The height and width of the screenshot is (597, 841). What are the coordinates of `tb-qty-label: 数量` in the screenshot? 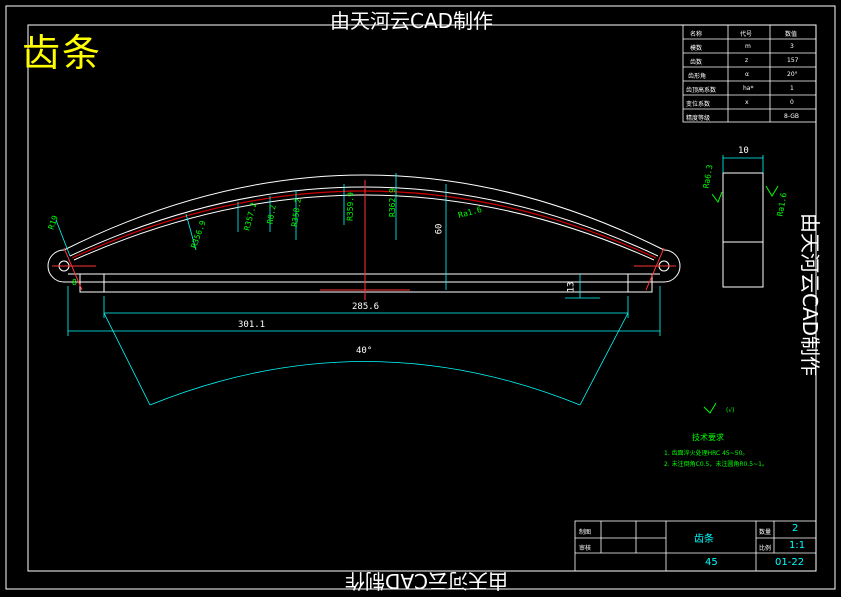 It's located at (765, 532).